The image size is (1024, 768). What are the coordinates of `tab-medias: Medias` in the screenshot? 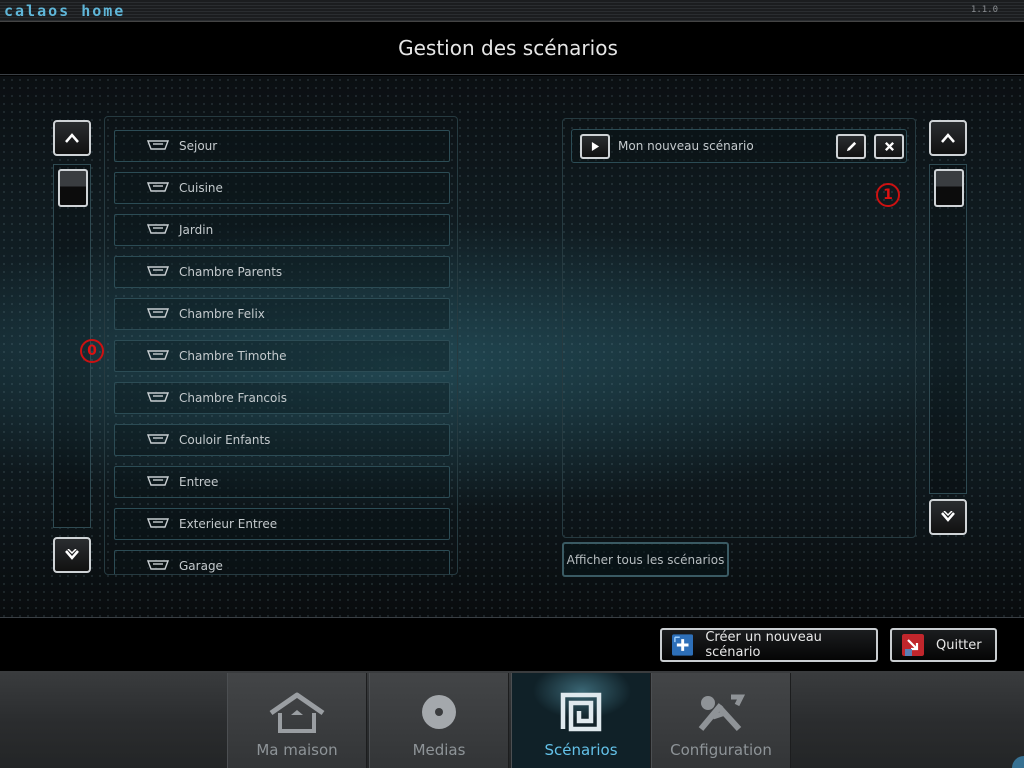 It's located at (439, 720).